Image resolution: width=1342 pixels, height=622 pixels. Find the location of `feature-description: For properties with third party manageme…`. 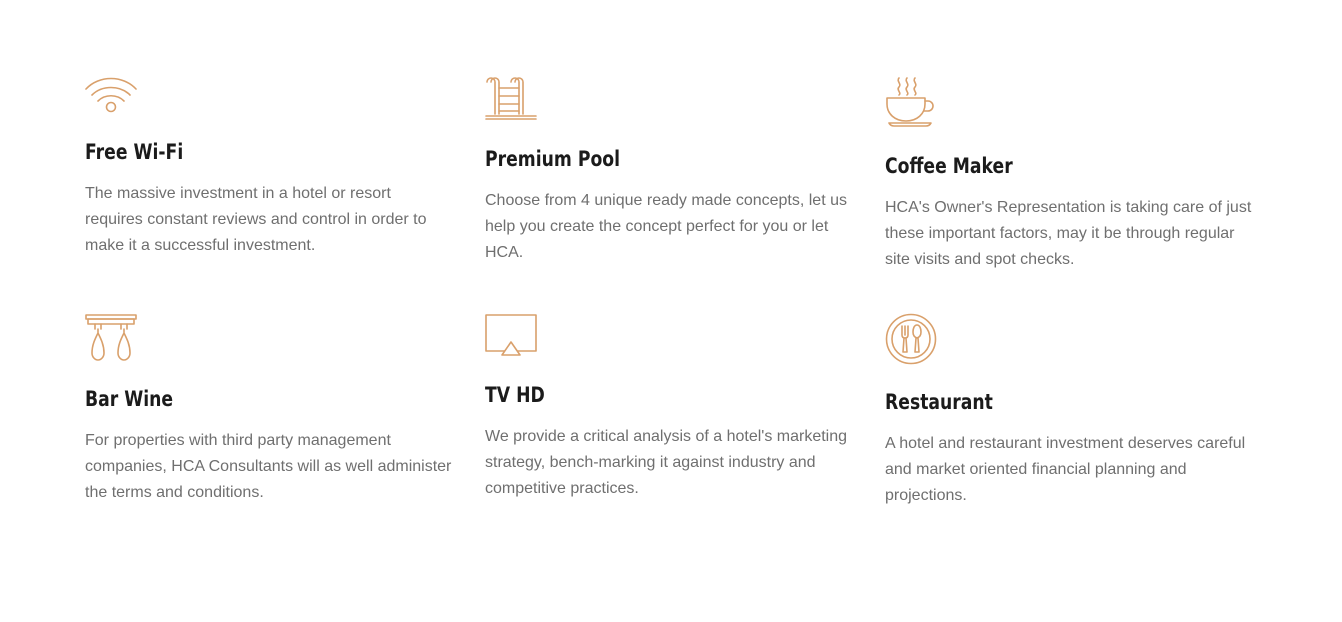

feature-description: For properties with third party manageme… is located at coordinates (268, 466).